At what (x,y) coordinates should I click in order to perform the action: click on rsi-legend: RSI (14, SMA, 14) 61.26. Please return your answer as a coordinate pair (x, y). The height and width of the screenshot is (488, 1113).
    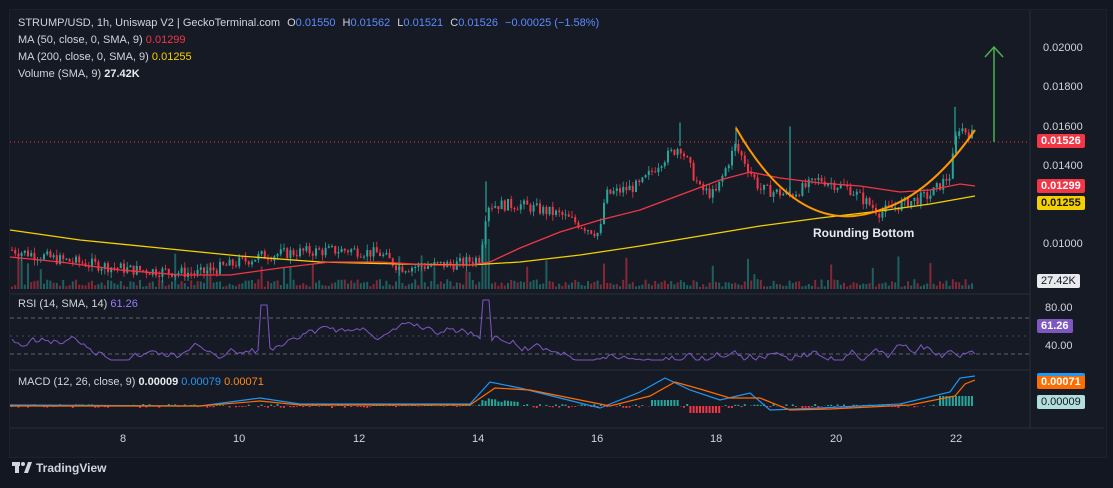
    Looking at the image, I should click on (78, 304).